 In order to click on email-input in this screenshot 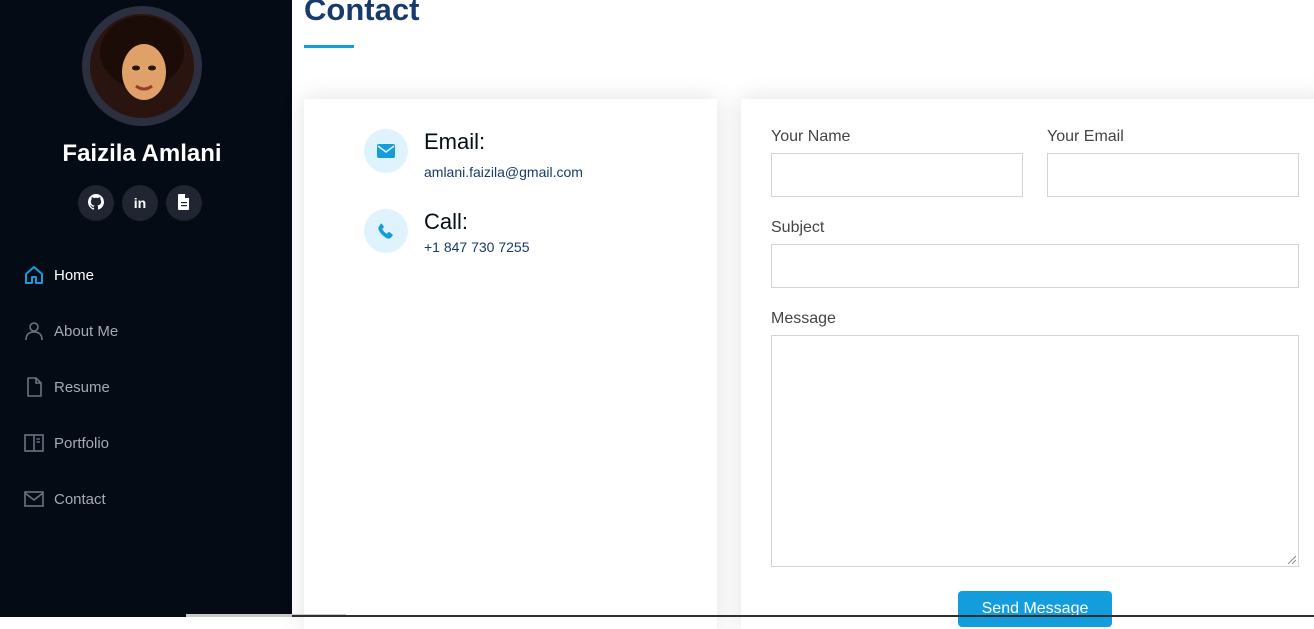, I will do `click(1173, 175)`.